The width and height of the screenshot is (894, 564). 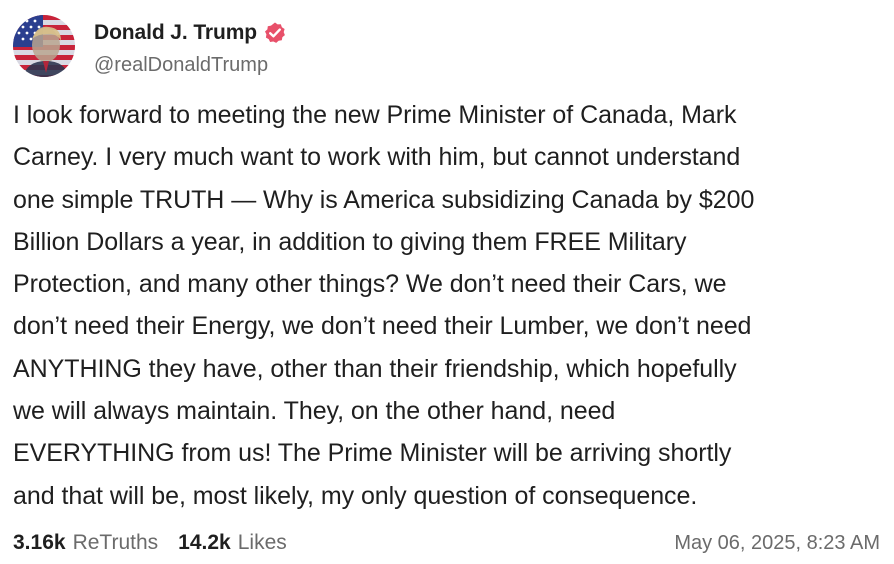 I want to click on verified-badge-icon, so click(x=275, y=33).